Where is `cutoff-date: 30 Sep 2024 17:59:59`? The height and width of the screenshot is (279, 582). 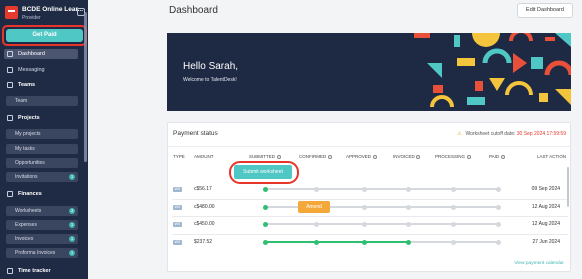 cutoff-date: 30 Sep 2024 17:59:59 is located at coordinates (541, 134).